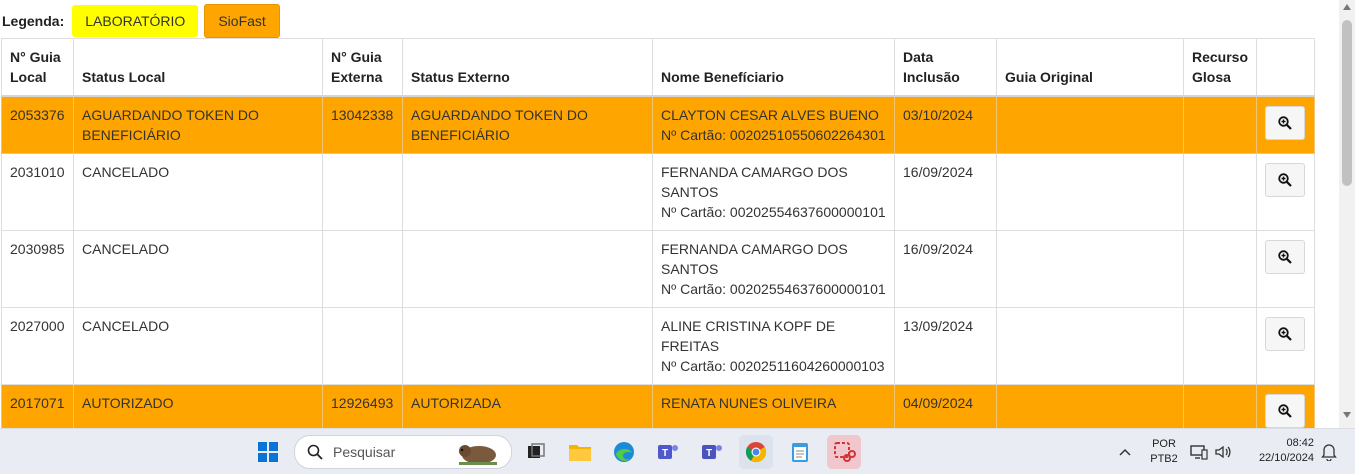 The width and height of the screenshot is (1355, 474). What do you see at coordinates (315, 452) in the screenshot?
I see `search-icon` at bounding box center [315, 452].